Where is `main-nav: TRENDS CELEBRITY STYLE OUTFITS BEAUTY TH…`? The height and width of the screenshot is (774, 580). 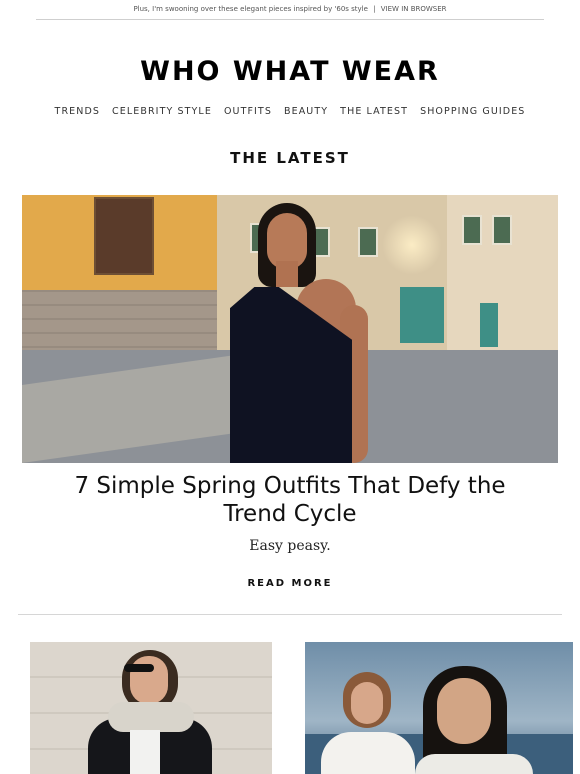
main-nav: TRENDS CELEBRITY STYLE OUTFITS BEAUTY TH… is located at coordinates (290, 111).